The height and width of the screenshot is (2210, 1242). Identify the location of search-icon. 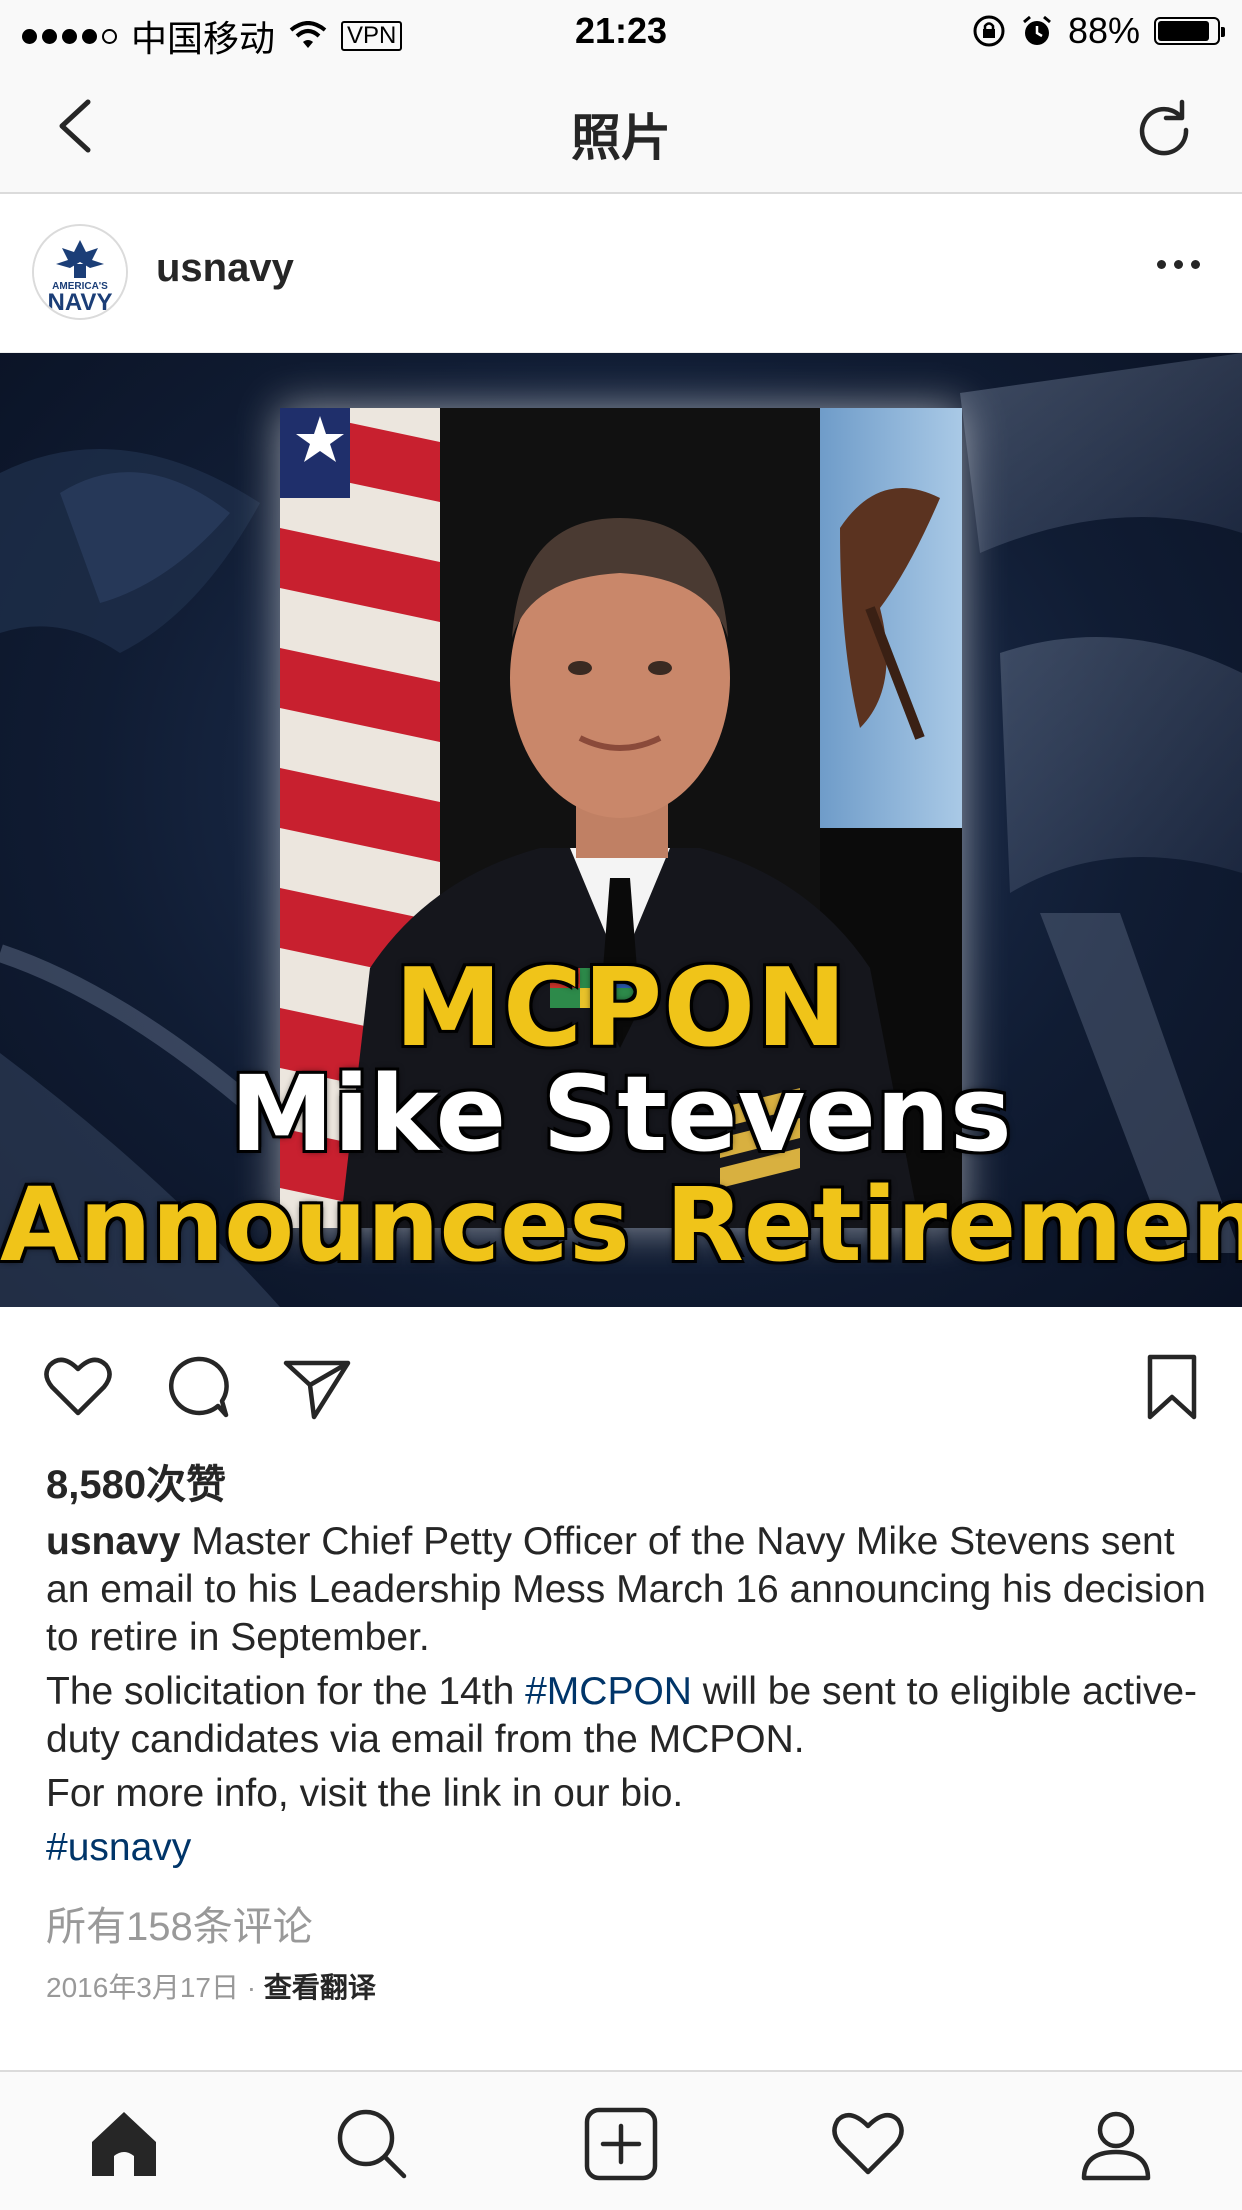
(372, 2144).